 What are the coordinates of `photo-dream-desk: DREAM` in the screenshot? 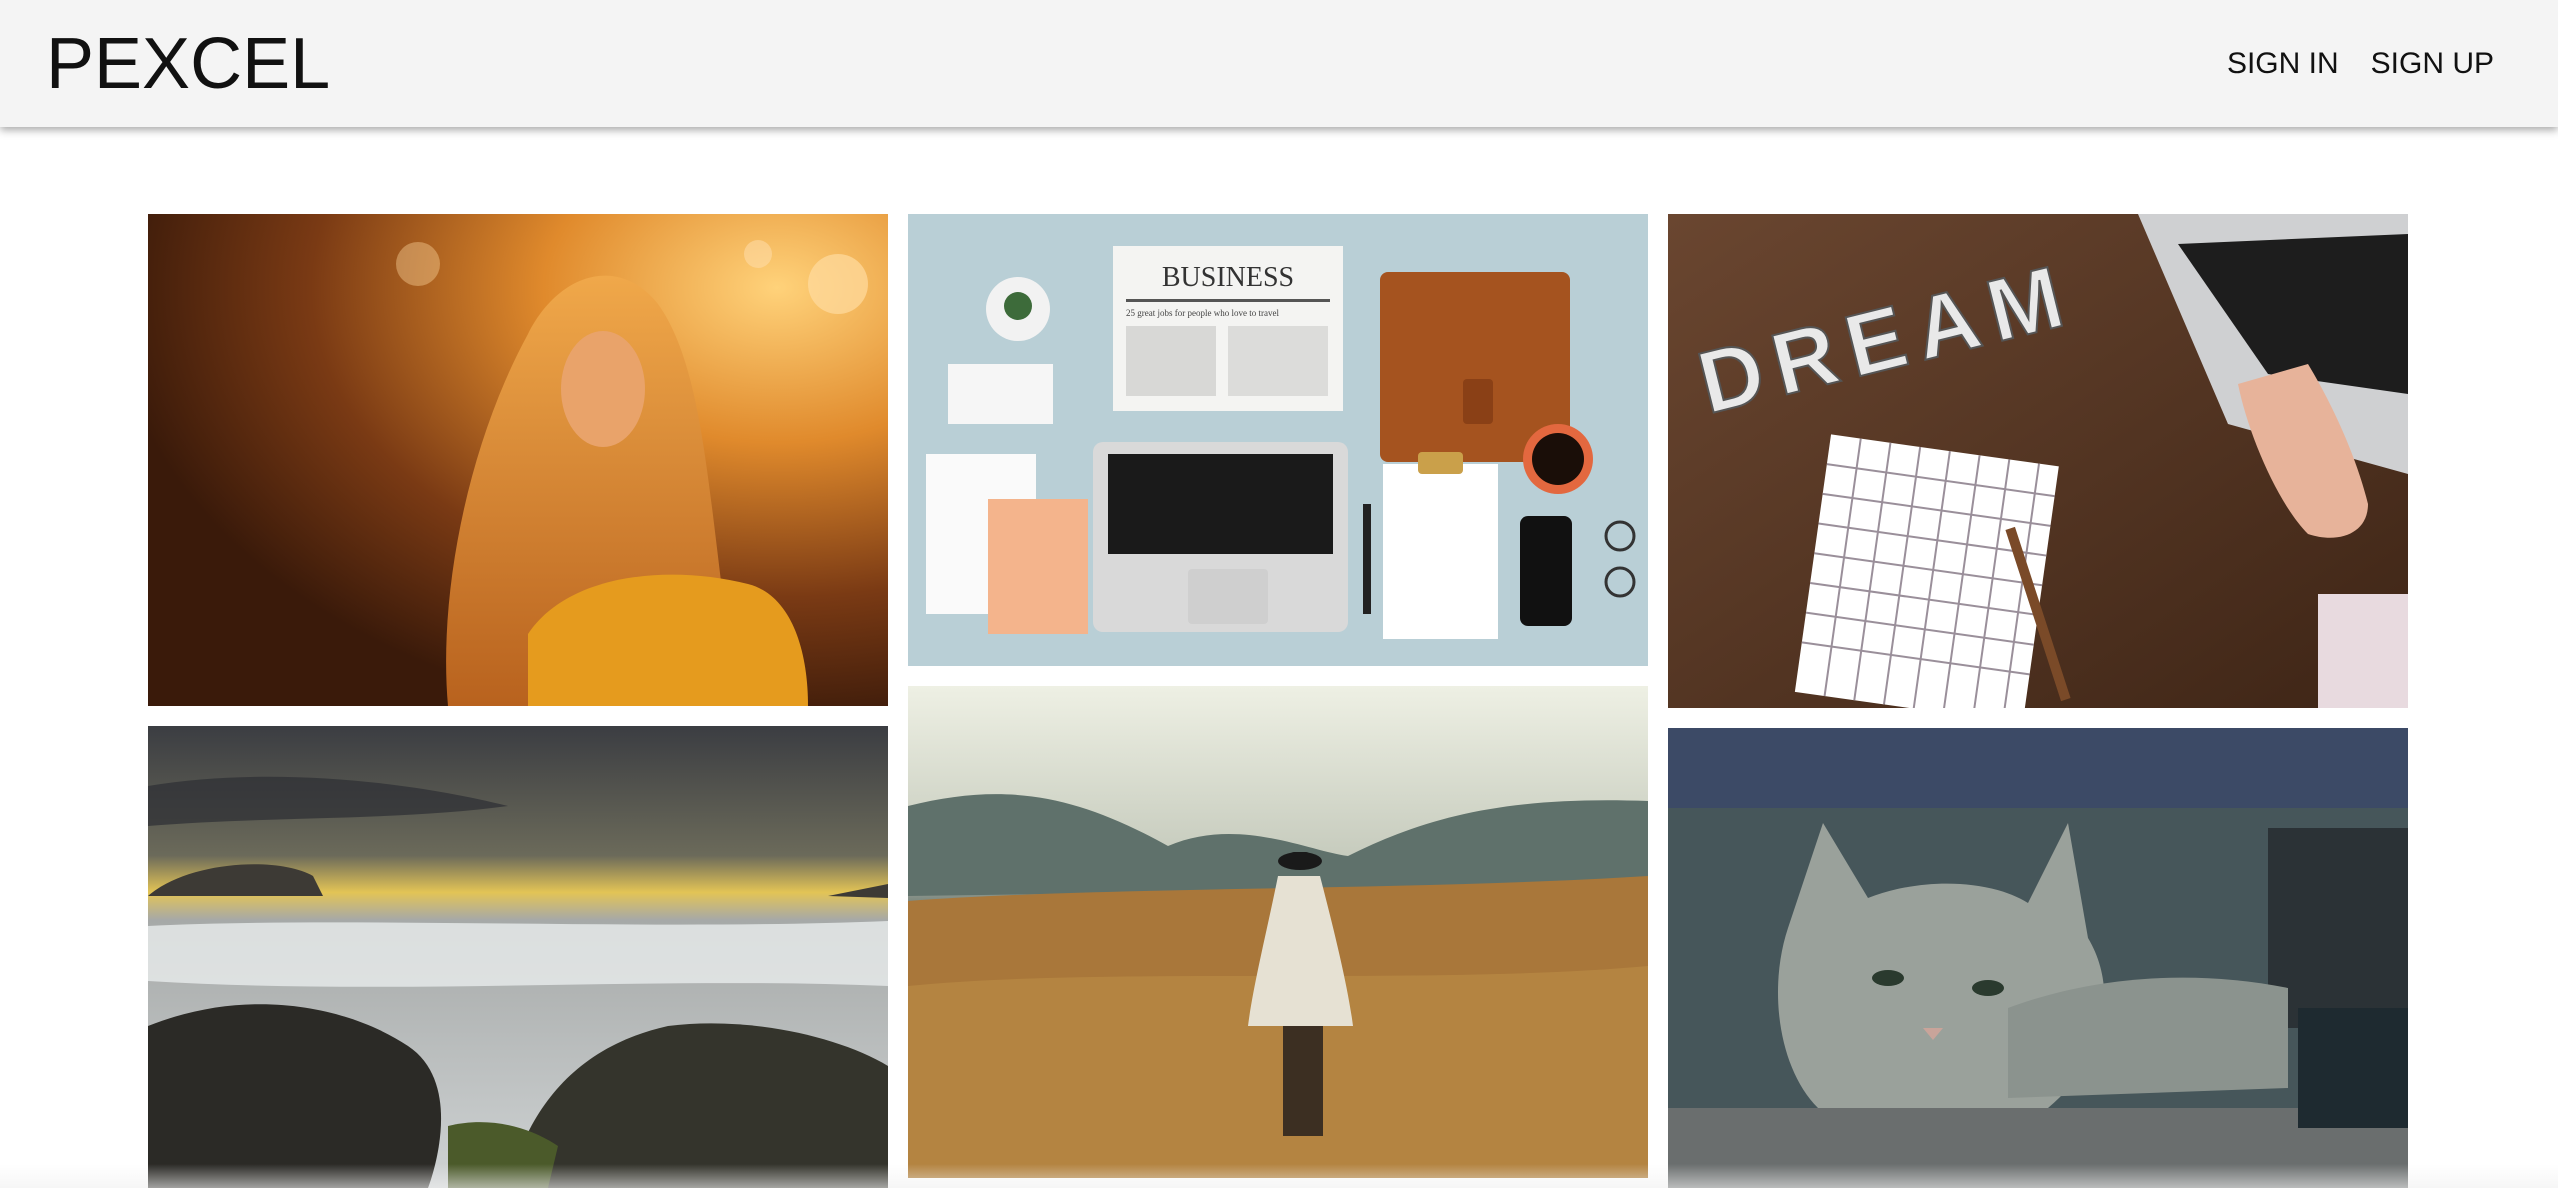 It's located at (2038, 461).